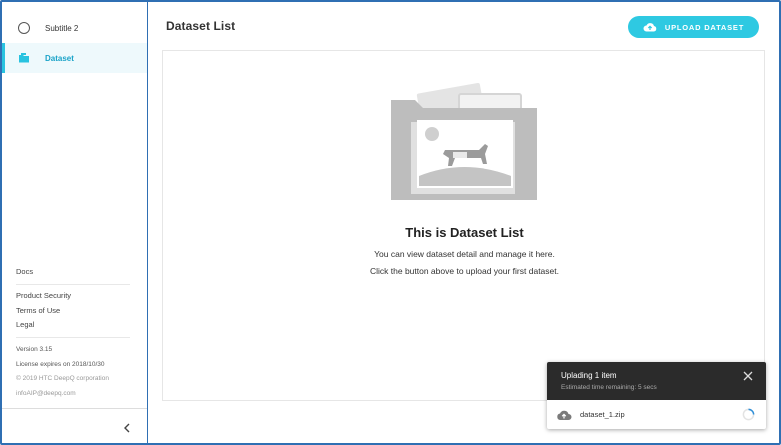 This screenshot has width=781, height=445. Describe the element at coordinates (704, 27) in the screenshot. I see `upload-button-label: UPLOAD DATASET` at that location.